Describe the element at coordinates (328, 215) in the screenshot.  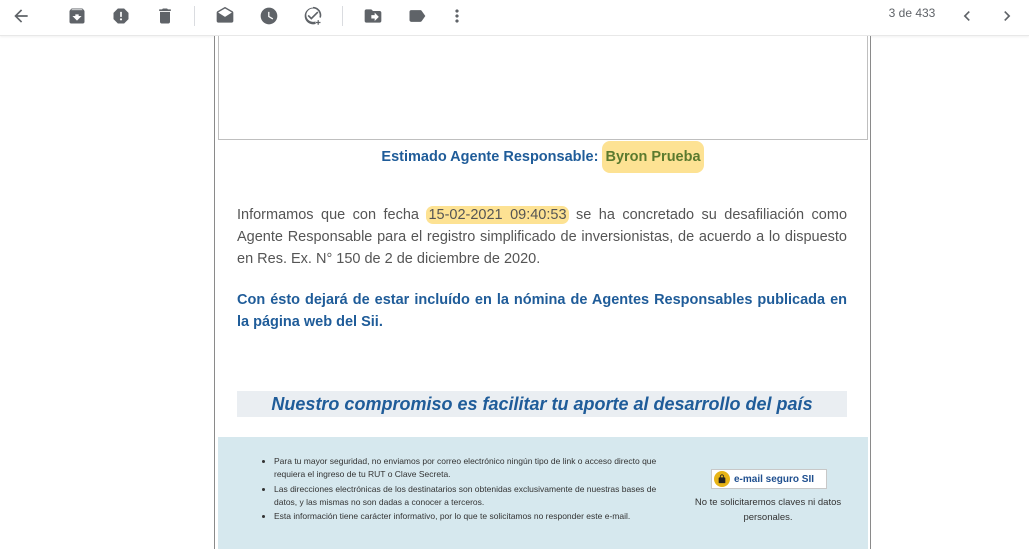
I see `body-prefix: Informamos que con fecha` at that location.